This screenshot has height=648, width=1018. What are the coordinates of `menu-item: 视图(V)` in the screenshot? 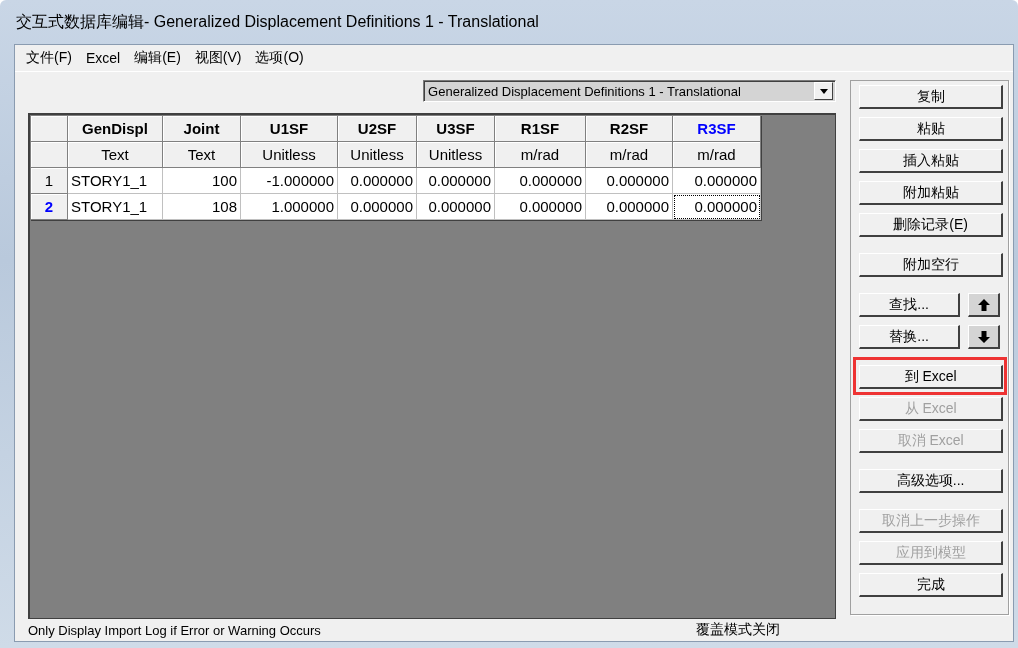 It's located at (218, 58).